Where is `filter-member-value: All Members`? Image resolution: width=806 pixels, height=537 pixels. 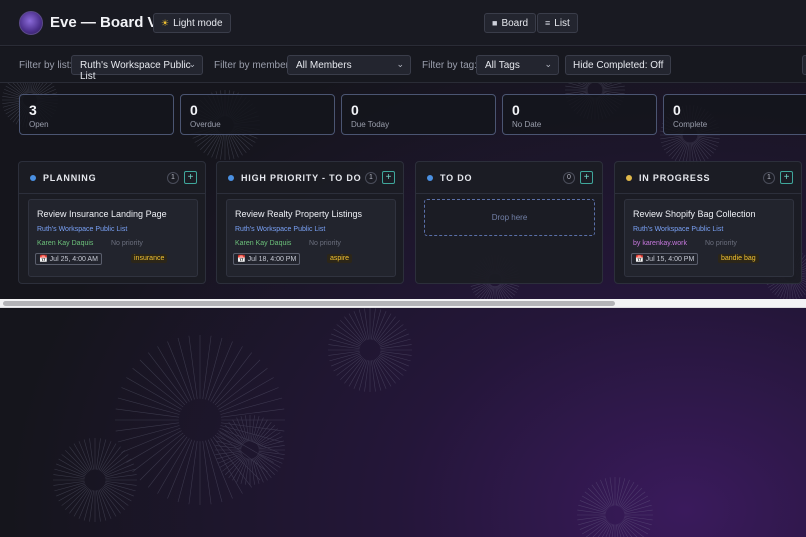 filter-member-value: All Members is located at coordinates (324, 65).